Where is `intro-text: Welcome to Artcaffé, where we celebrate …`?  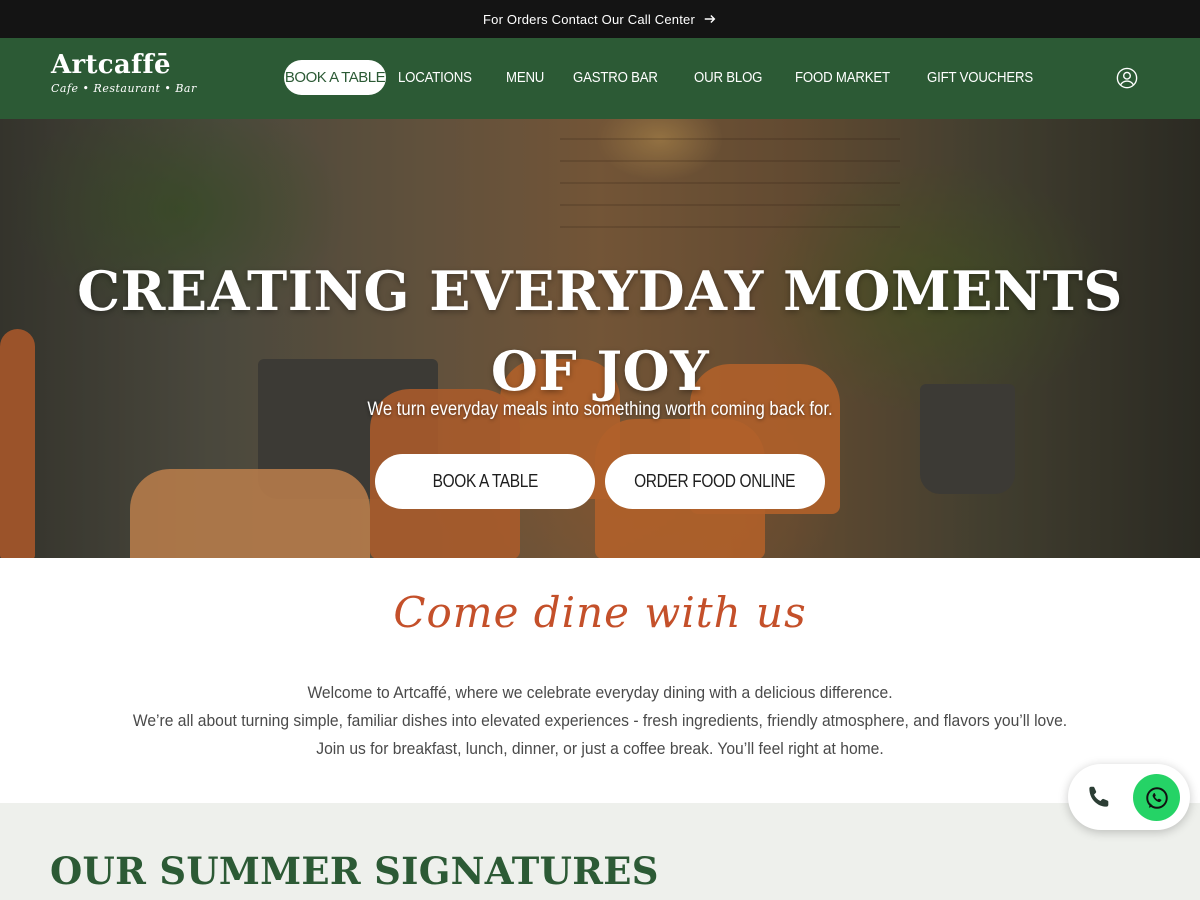
intro-text: Welcome to Artcaffé, where we celebrate … is located at coordinates (600, 721).